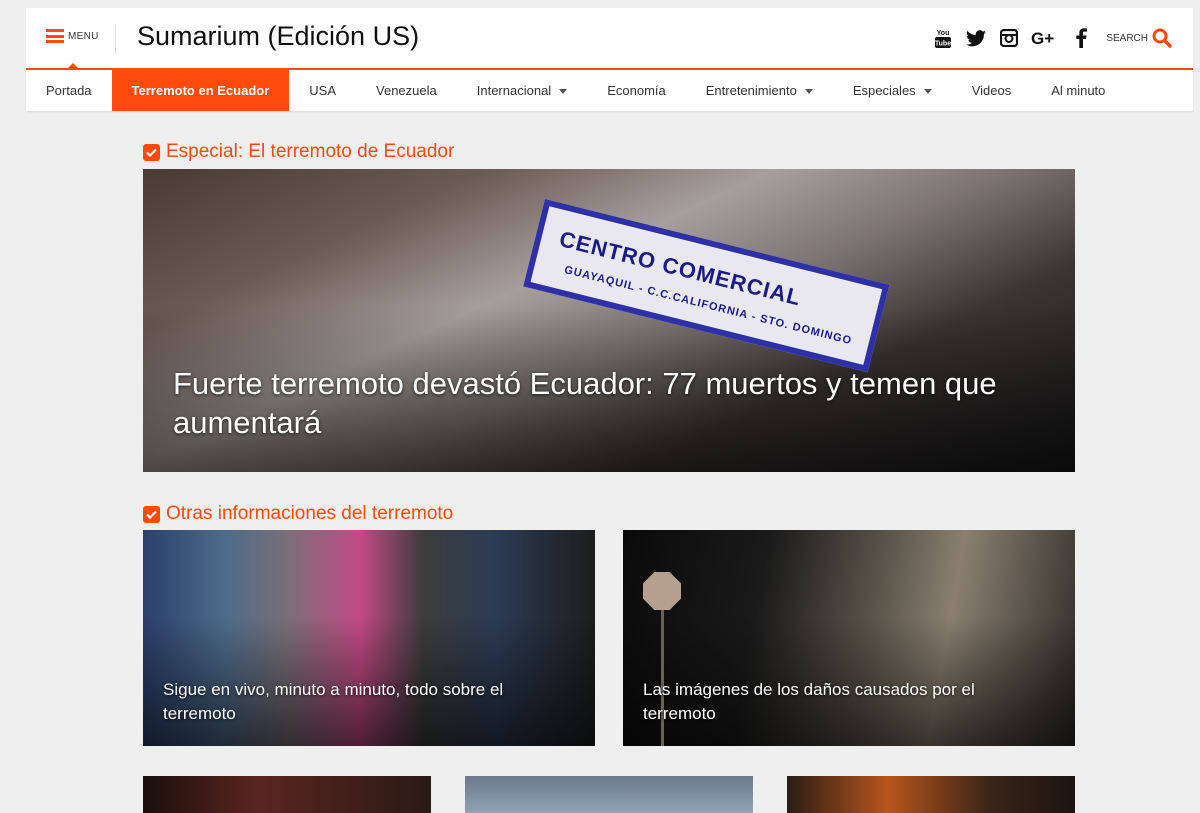 This screenshot has width=1200, height=813. Describe the element at coordinates (1009, 38) in the screenshot. I see `instagram-icon` at that location.